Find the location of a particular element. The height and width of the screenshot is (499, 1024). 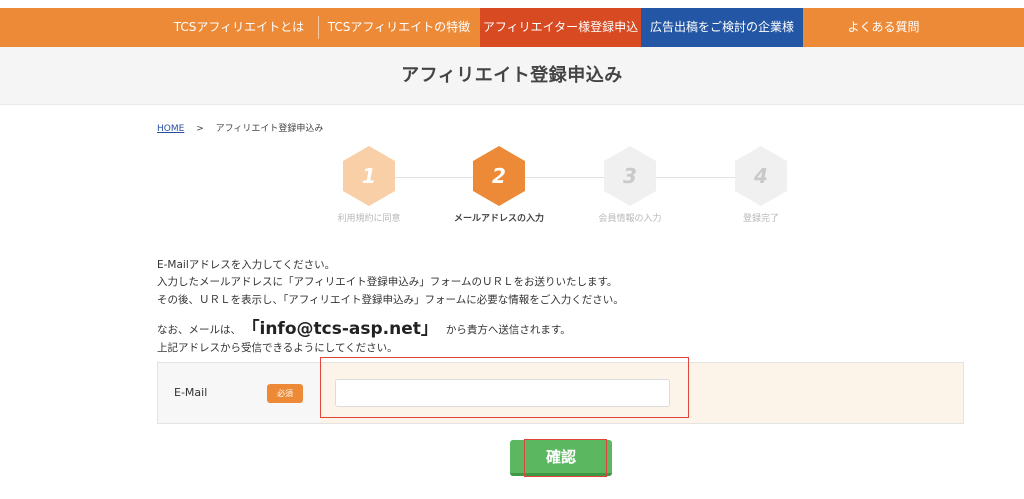

step-label: 登録完了 is located at coordinates (760, 219).